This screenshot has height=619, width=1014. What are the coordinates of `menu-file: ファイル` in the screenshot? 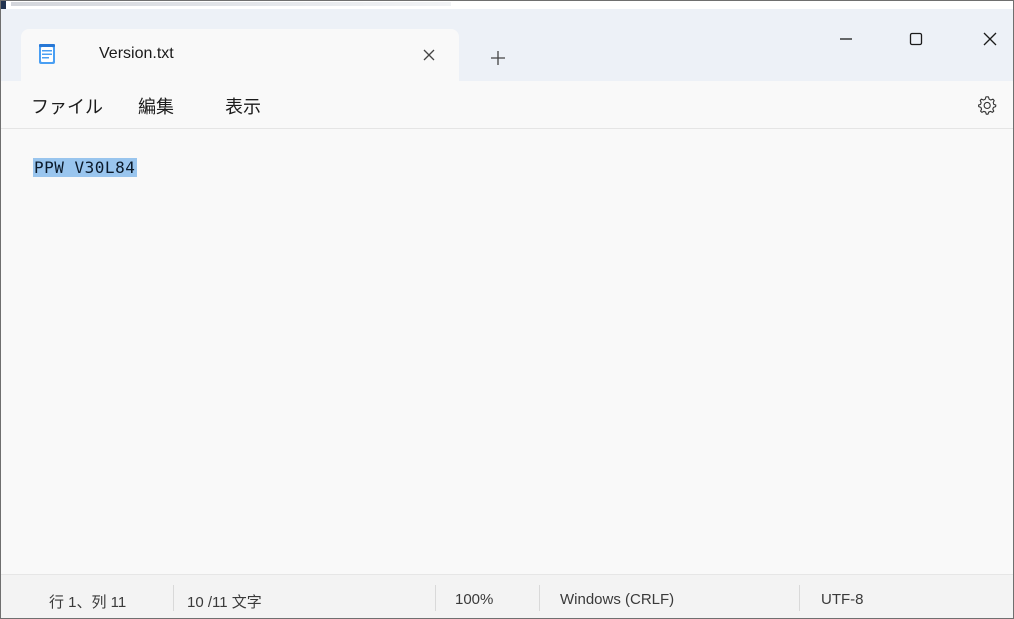 It's located at (67, 106).